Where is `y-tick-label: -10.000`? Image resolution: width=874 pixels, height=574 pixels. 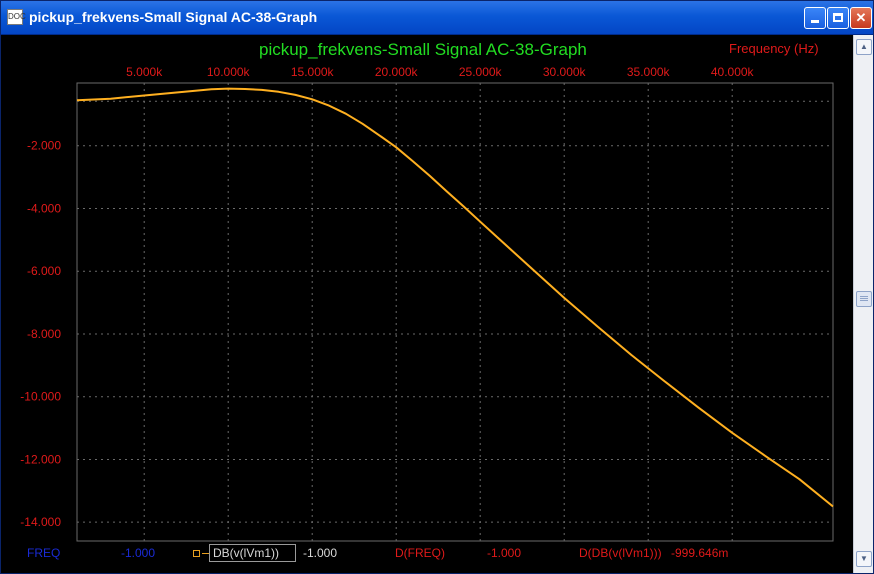
y-tick-label: -10.000 is located at coordinates (40, 397).